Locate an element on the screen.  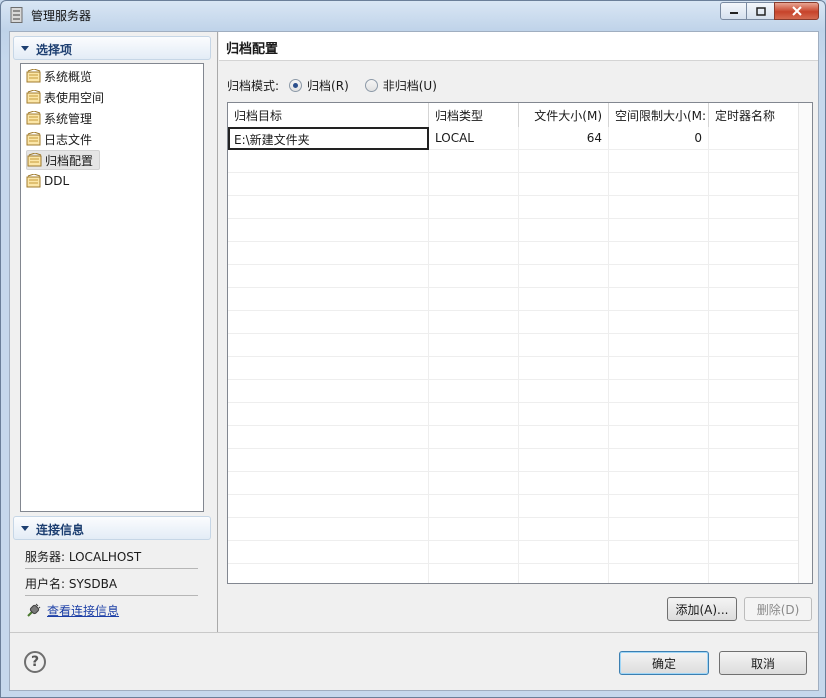
close-button is located at coordinates (796, 11).